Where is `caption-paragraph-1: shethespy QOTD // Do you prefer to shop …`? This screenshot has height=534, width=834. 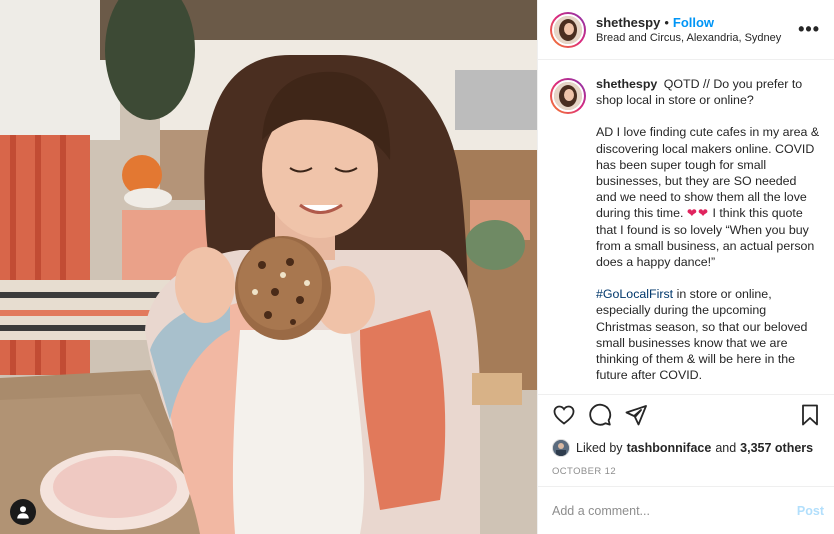
caption-paragraph-1: shethespy QOTD // Do you prefer to shop … is located at coordinates (708, 92).